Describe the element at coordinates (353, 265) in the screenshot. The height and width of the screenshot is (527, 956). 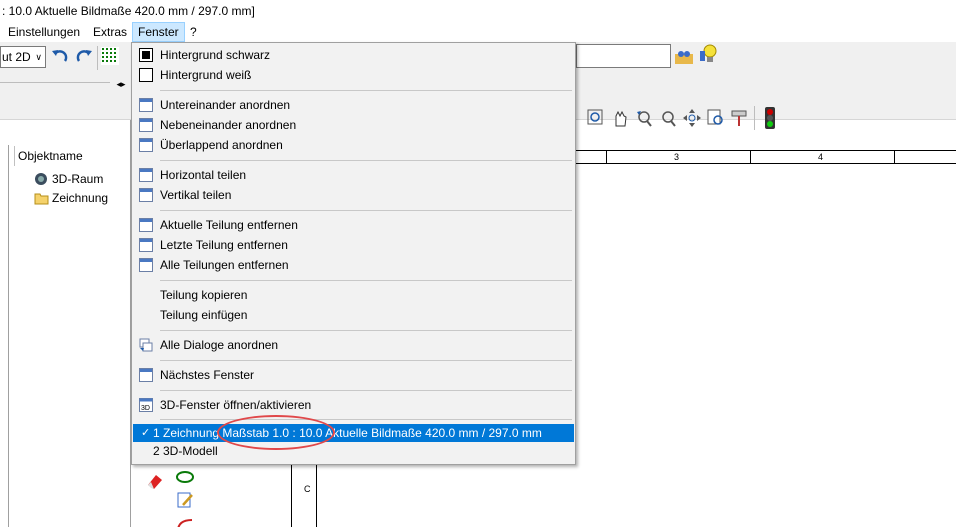
I see `menu-item-alle-teilungen-entfernen: Alle Teilungen entfernen` at that location.